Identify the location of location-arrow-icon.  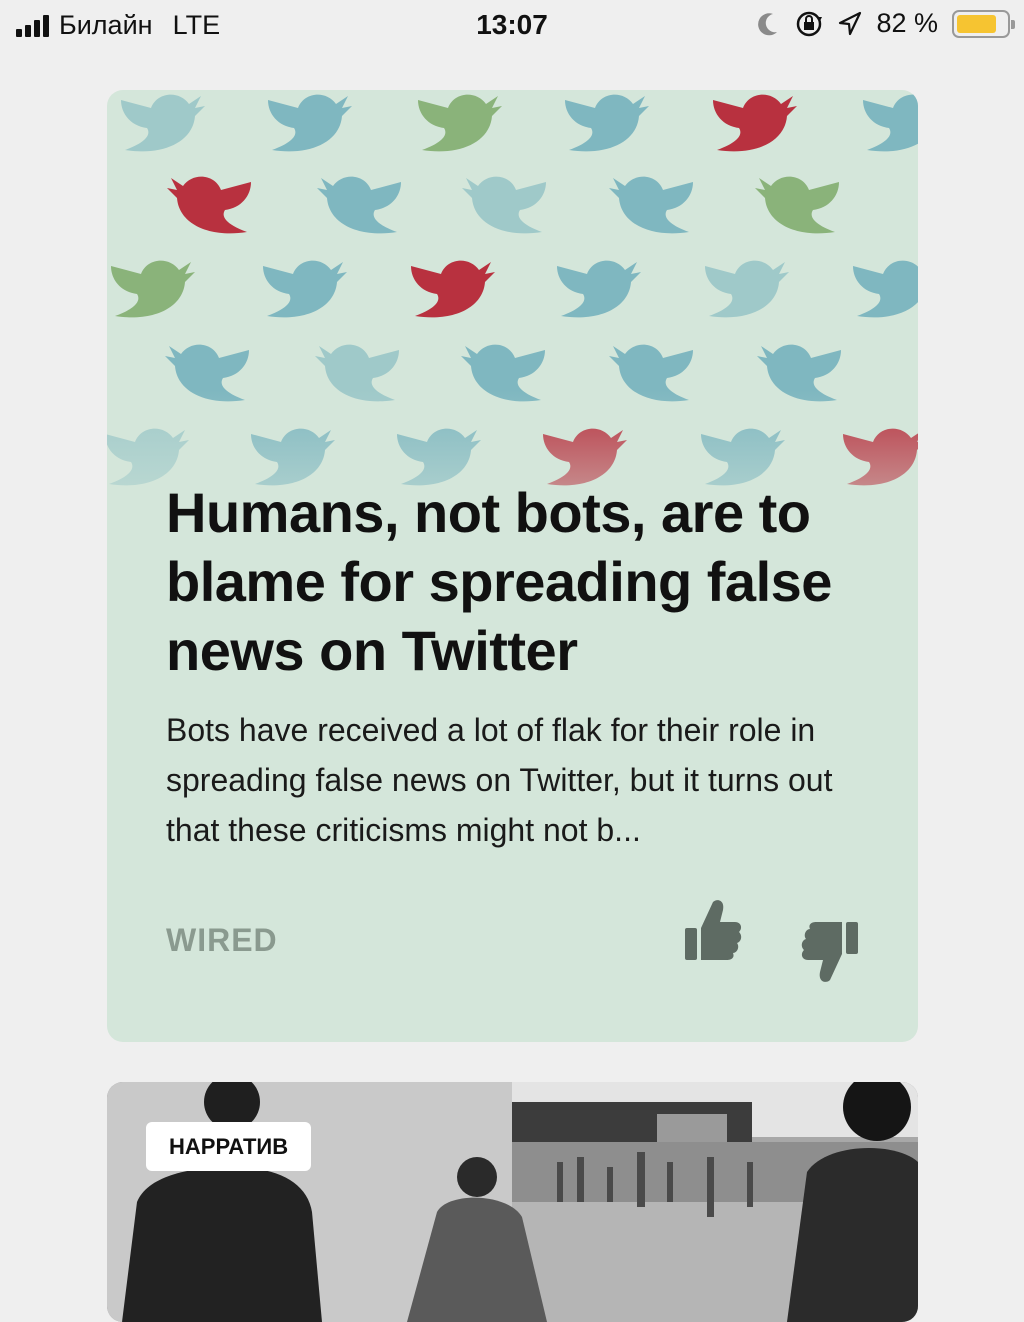
(850, 23).